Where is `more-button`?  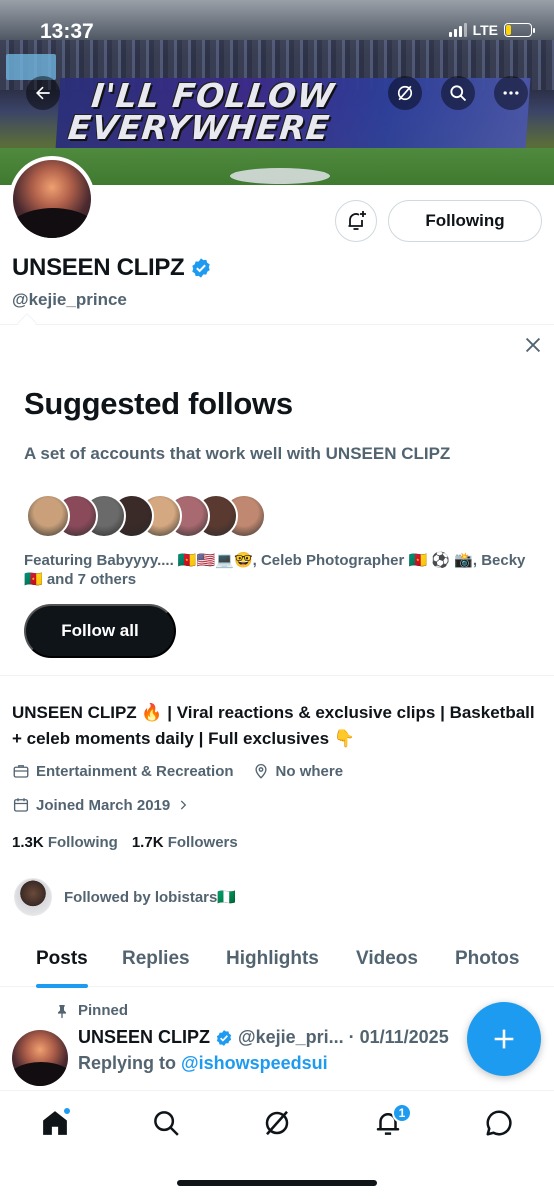
more-button is located at coordinates (511, 93).